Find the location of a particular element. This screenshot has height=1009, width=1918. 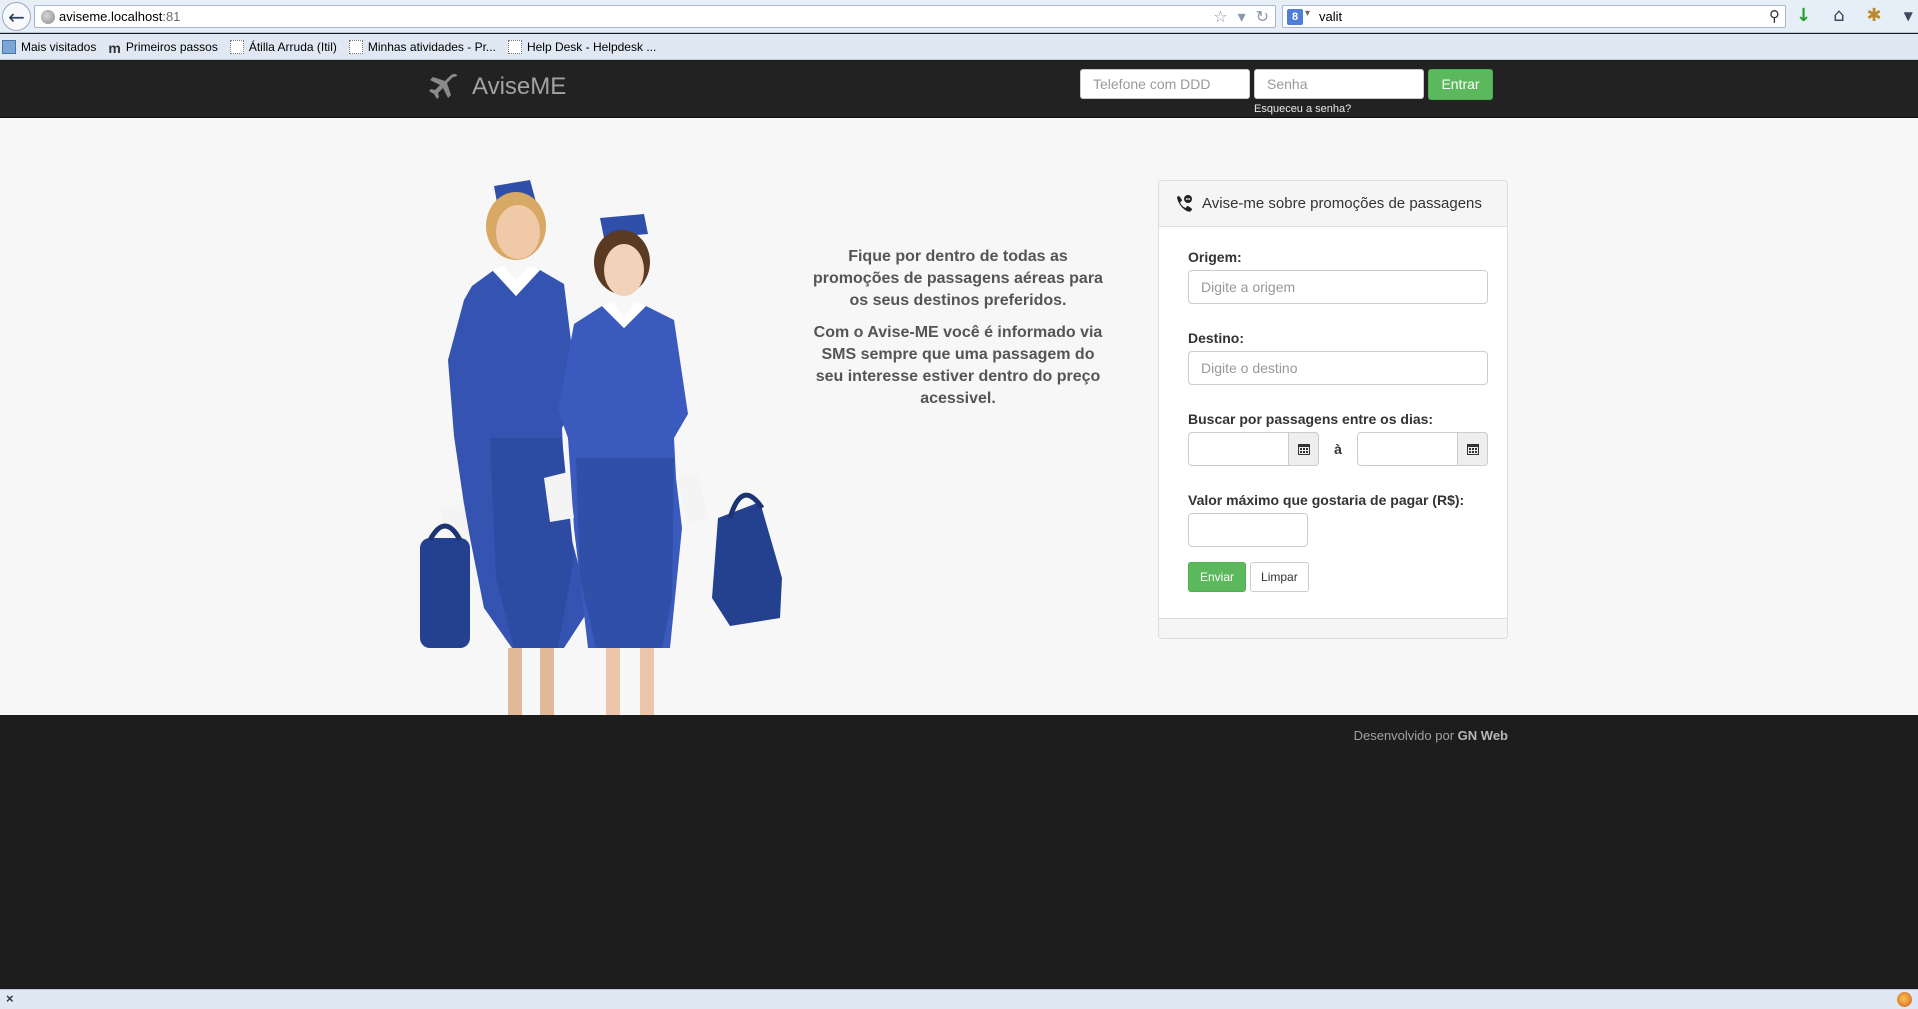

history-dropdown-icon: ▾ is located at coordinates (1242, 16).